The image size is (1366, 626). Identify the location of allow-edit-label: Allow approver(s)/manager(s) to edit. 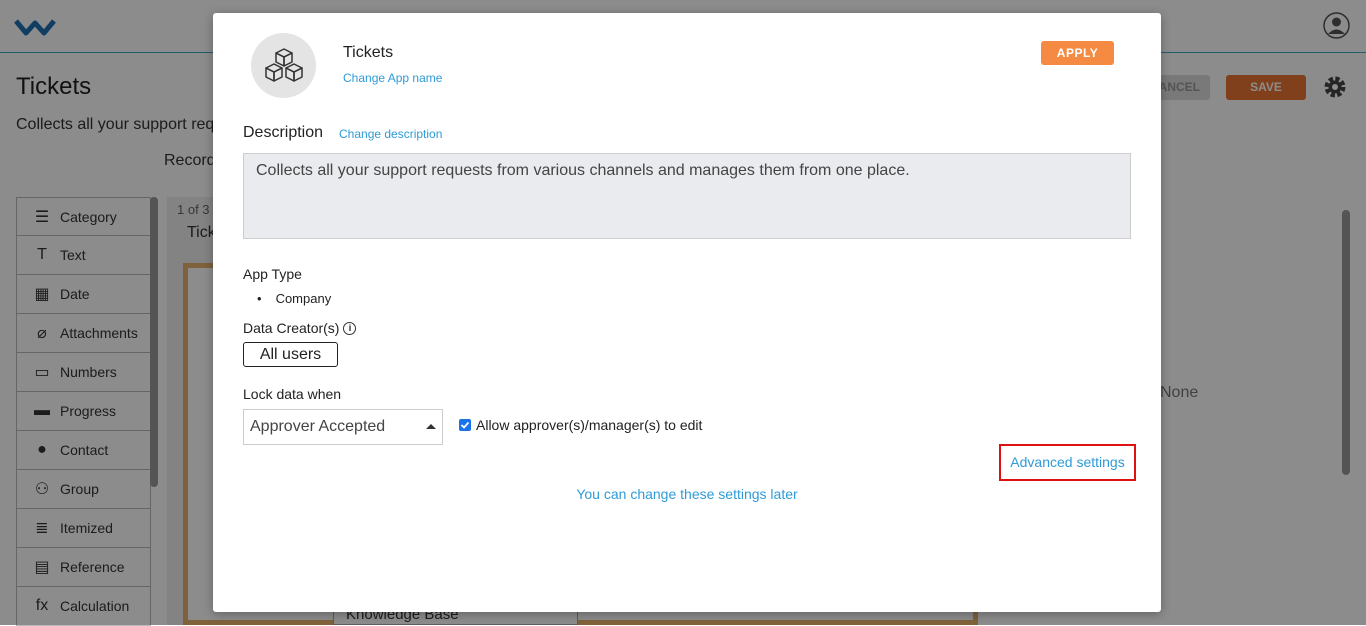
(589, 425).